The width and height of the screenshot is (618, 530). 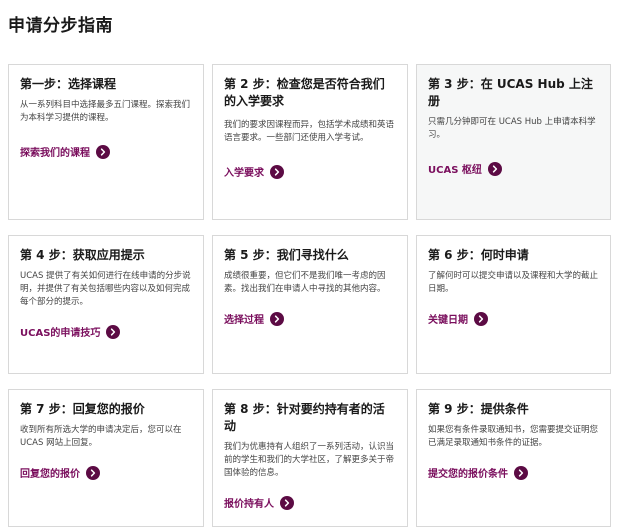 What do you see at coordinates (513, 304) in the screenshot?
I see `step-card-6: 第 6 步：何时申请 了解何时可以提交申请以及课程和大学的截止日期。 关键日期` at bounding box center [513, 304].